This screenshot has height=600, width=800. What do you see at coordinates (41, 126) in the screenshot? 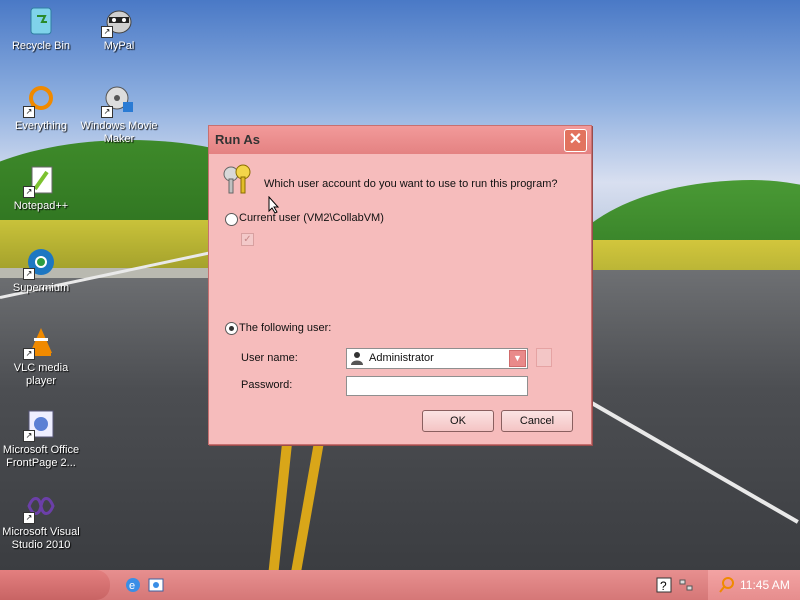
I see `desktop-icon-label: Everything` at bounding box center [41, 126].